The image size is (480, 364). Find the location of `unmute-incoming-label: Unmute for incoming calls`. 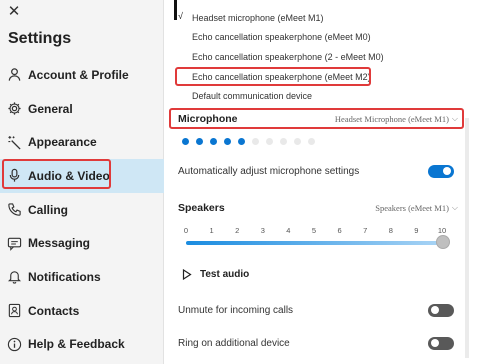

unmute-incoming-label: Unmute for incoming calls is located at coordinates (236, 310).